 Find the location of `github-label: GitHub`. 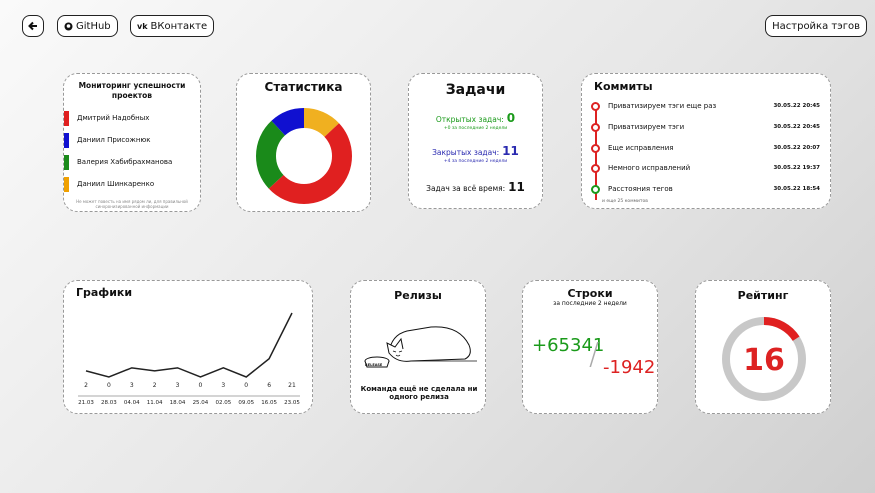

github-label: GitHub is located at coordinates (93, 26).